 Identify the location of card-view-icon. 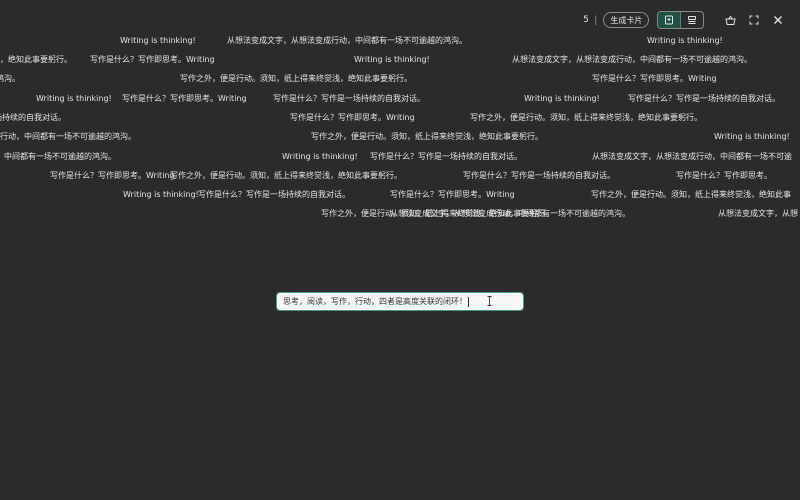
(669, 20).